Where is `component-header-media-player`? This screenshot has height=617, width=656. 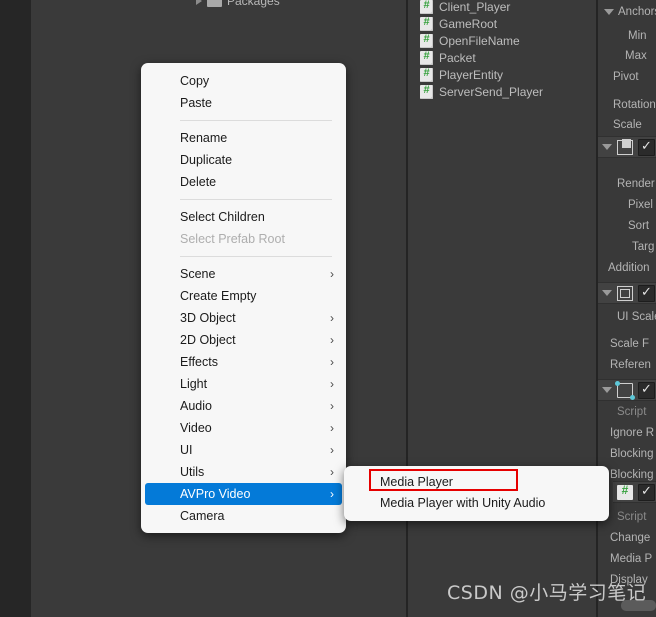
component-header-media-player is located at coordinates (634, 492).